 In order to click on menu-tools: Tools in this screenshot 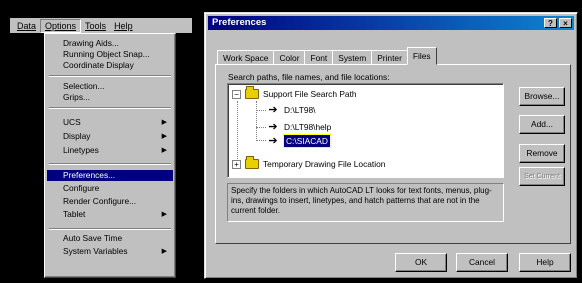, I will do `click(95, 26)`.